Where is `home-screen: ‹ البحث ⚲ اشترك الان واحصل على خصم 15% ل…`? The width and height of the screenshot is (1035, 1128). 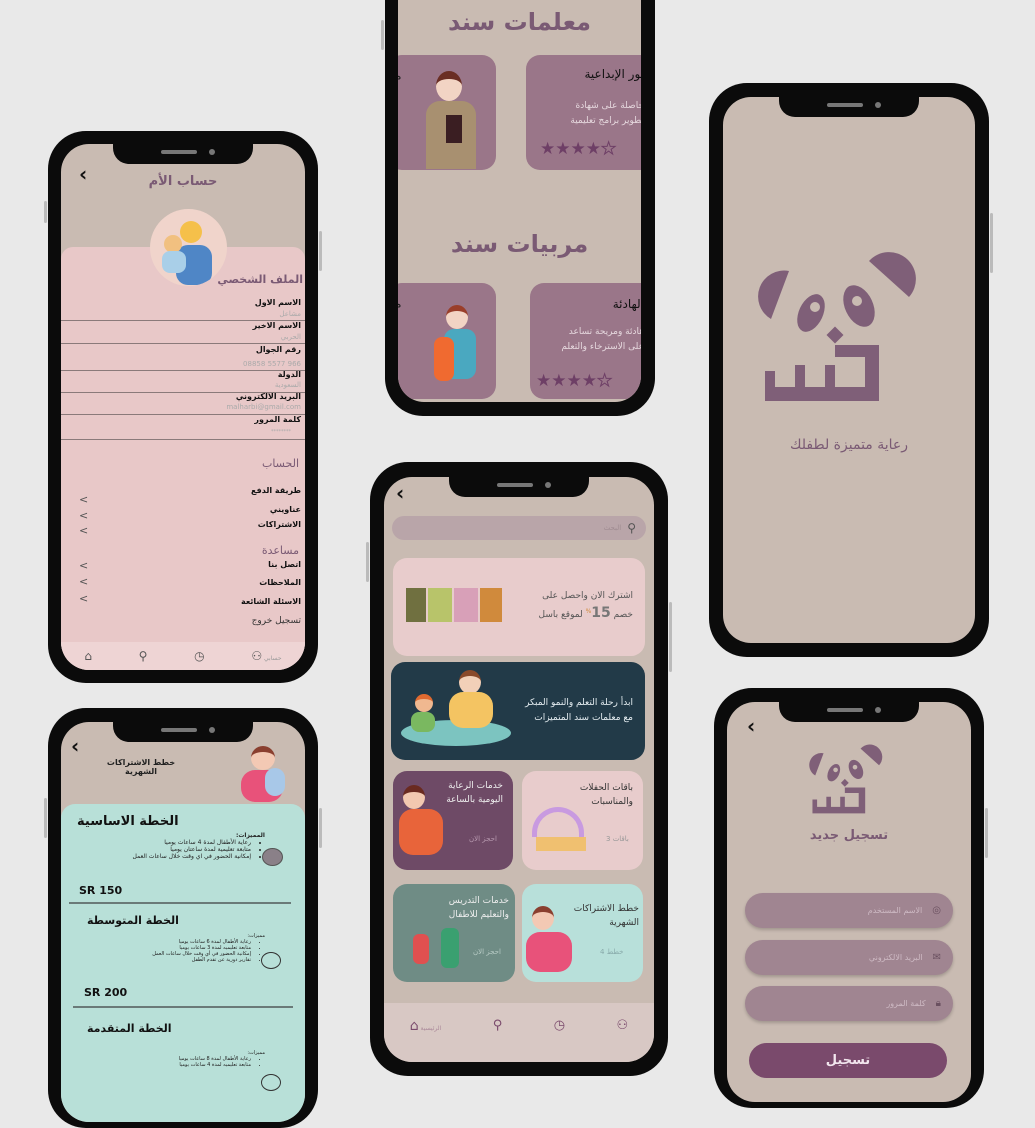 home-screen: ‹ البحث ⚲ اشترك الان واحصل على خصم 15% ل… is located at coordinates (519, 769).